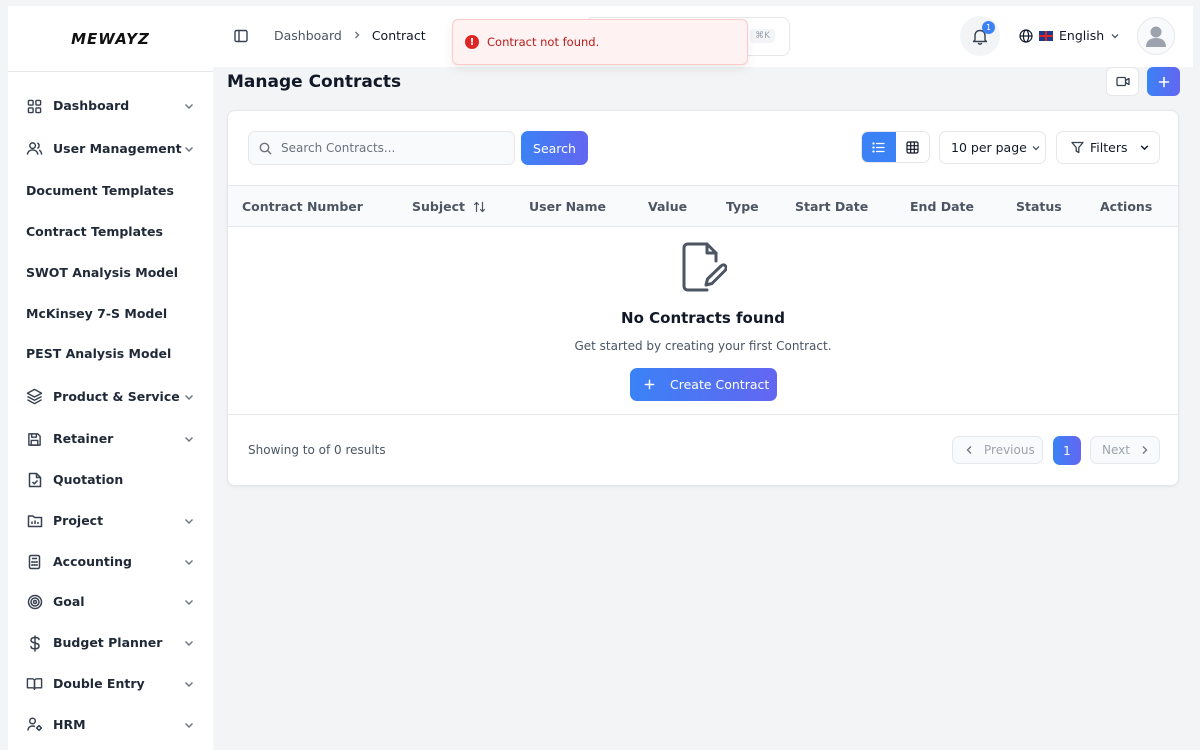 This screenshot has width=1200, height=750. I want to click on users-icon, so click(34, 148).